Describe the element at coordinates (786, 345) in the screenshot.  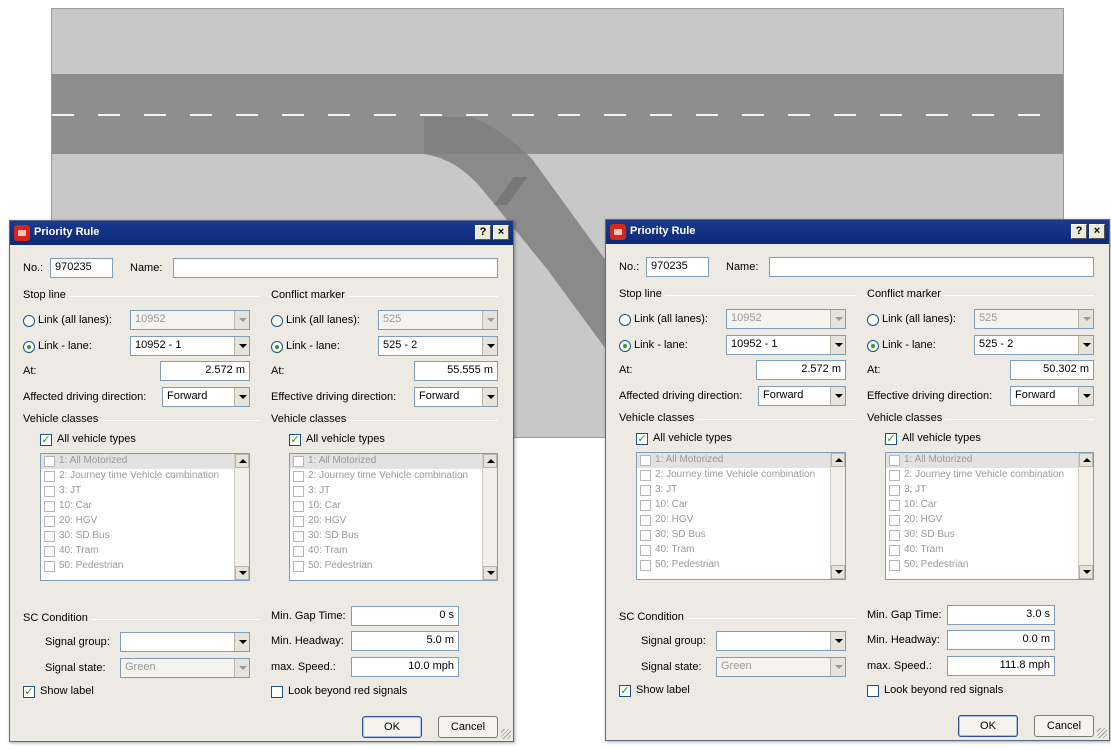
I see `stop-line-link-lane-combo: 10952 - 1` at that location.